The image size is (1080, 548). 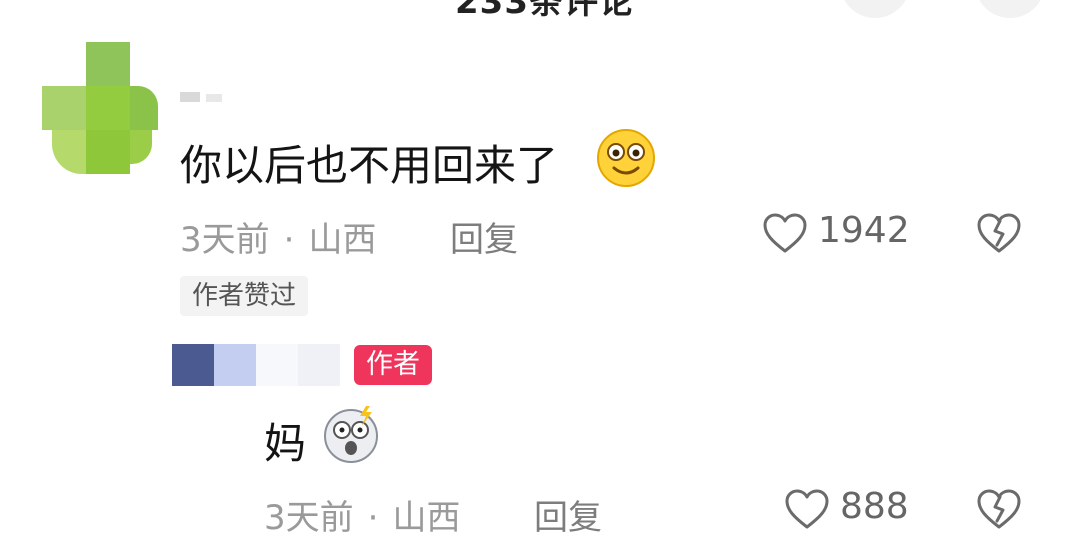 I want to click on comment-text: 你以后也不用回来了, so click(x=369, y=162).